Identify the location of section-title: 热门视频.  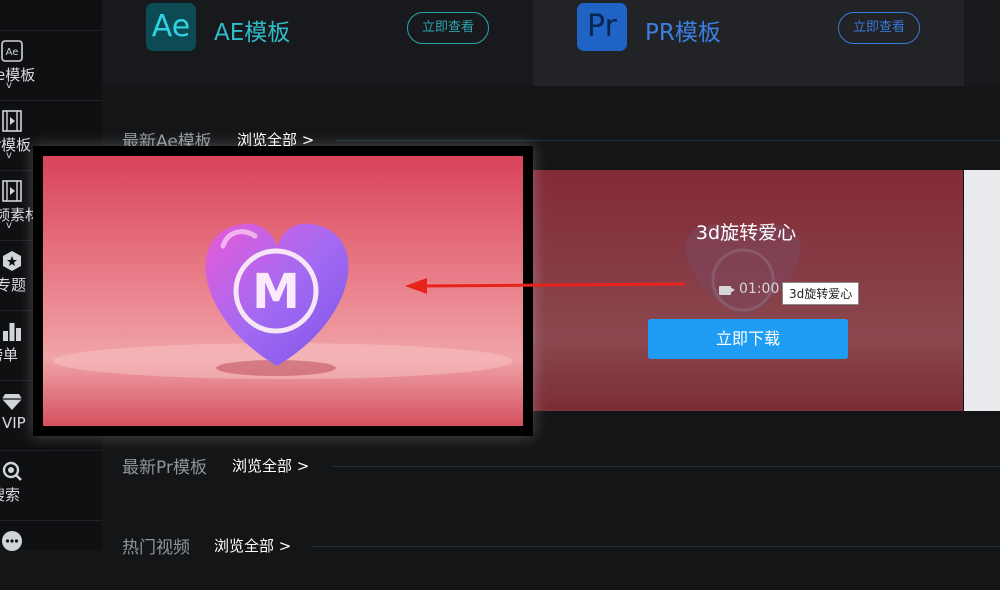
(156, 548).